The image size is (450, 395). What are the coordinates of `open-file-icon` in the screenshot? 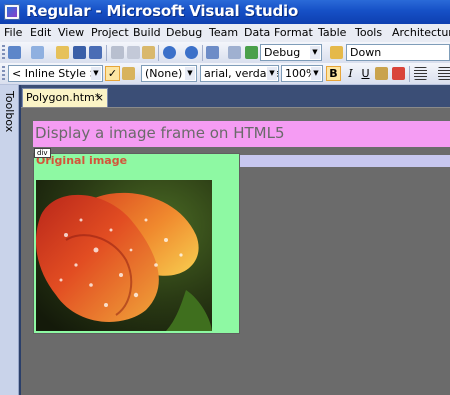 It's located at (62, 52).